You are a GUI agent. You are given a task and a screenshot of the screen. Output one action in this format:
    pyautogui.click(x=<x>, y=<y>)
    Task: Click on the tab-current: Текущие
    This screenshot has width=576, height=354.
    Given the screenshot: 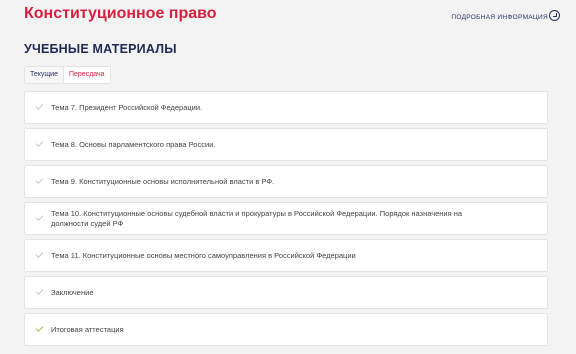 What is the action you would take?
    pyautogui.click(x=44, y=75)
    